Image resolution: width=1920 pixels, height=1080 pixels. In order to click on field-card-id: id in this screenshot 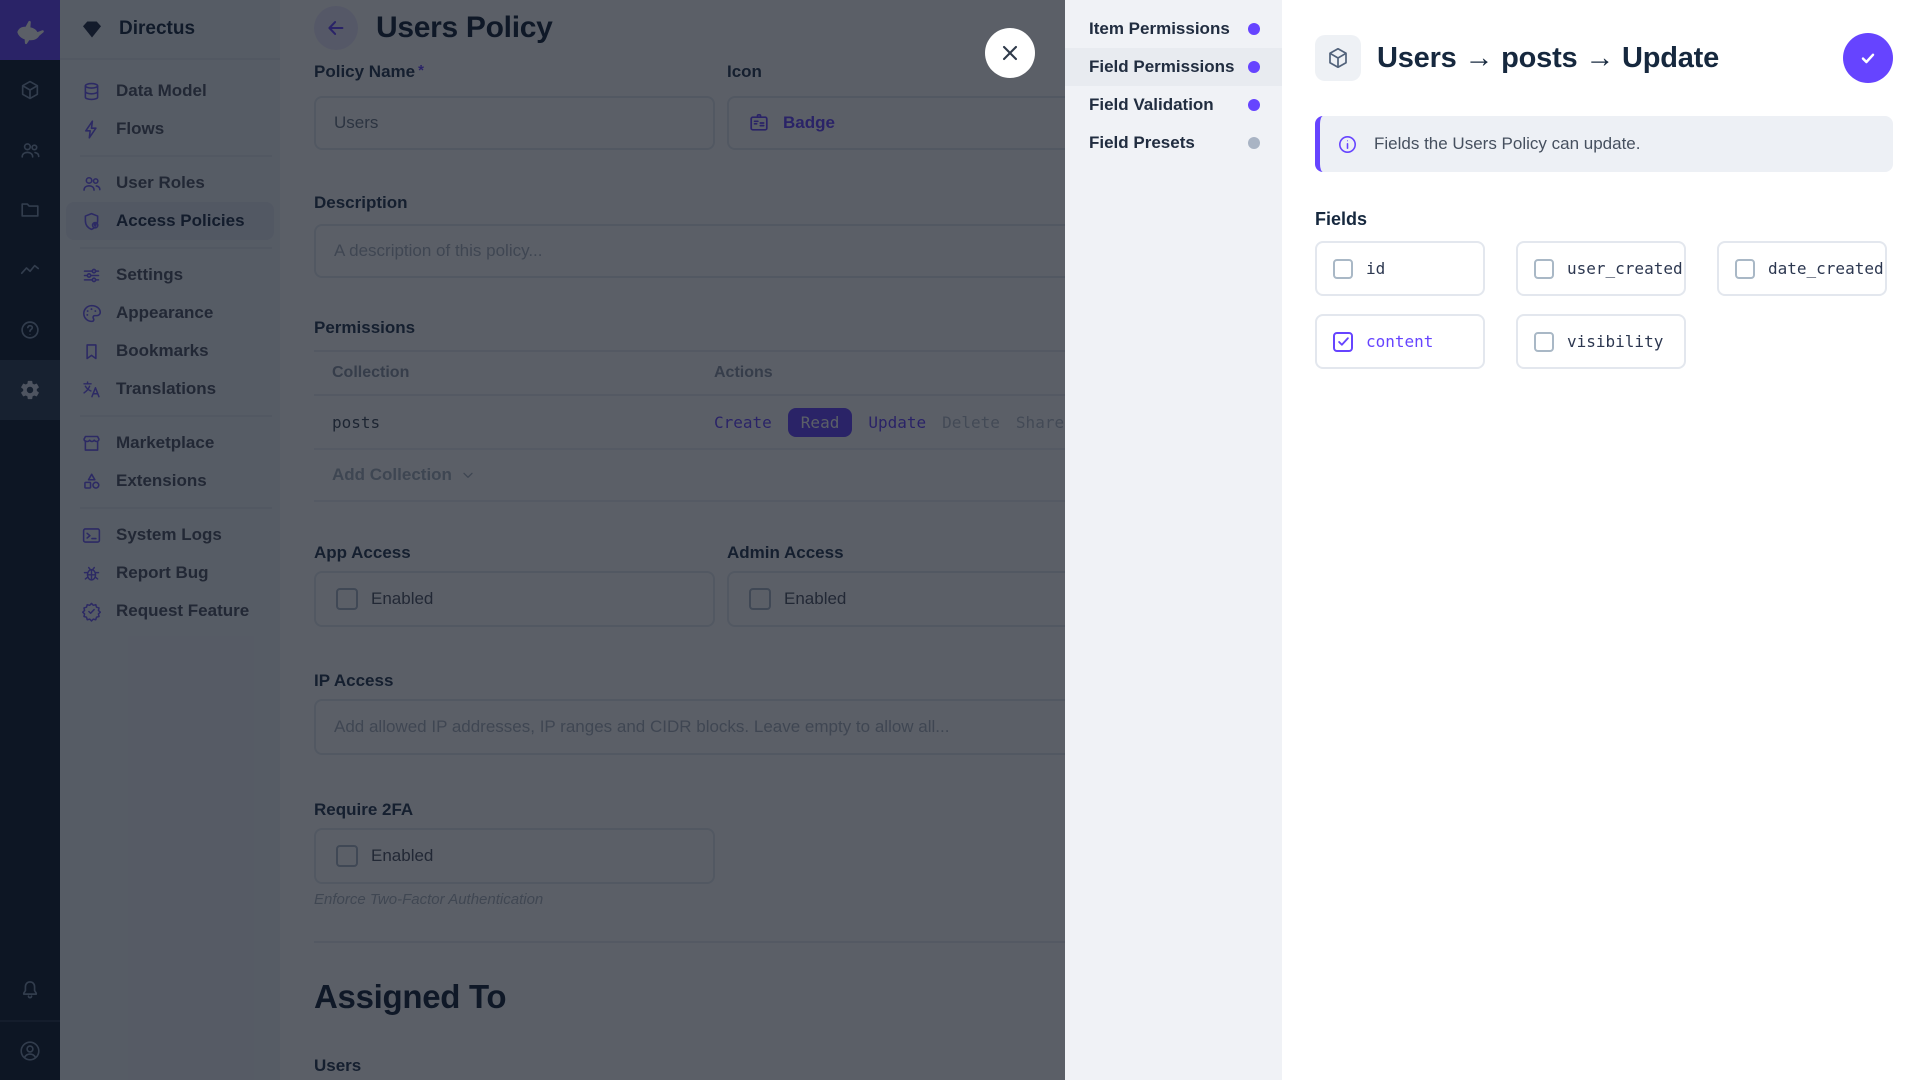, I will do `click(1400, 268)`.